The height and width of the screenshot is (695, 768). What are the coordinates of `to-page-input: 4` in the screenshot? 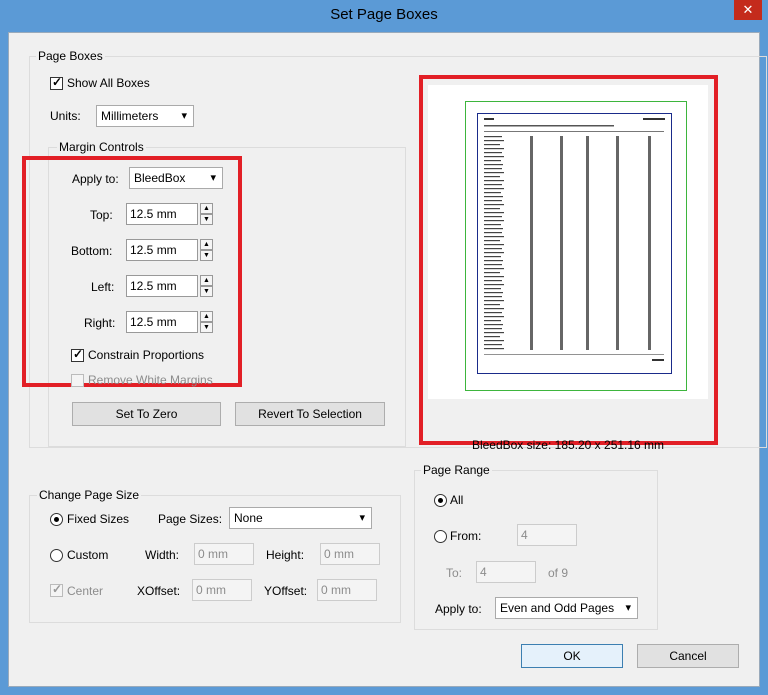 It's located at (506, 572).